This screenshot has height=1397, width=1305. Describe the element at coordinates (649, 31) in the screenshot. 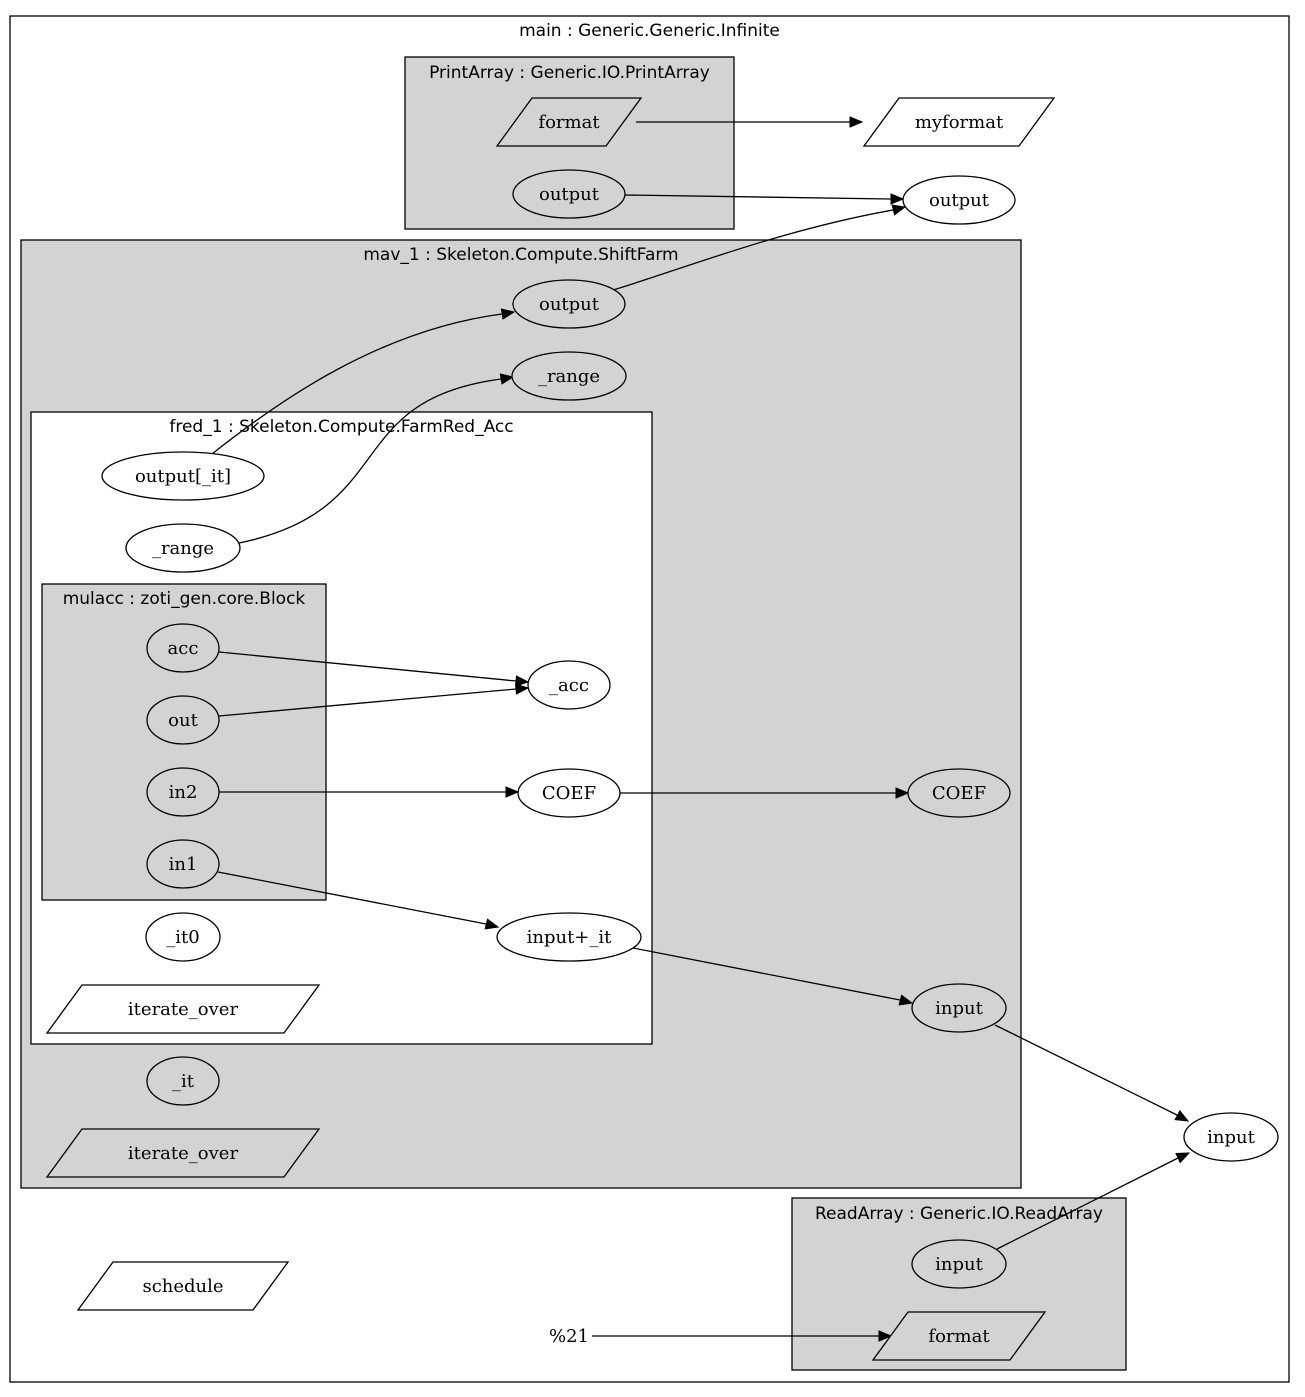

I see `cluster-label: main : Generic.Generic.Infinite` at that location.